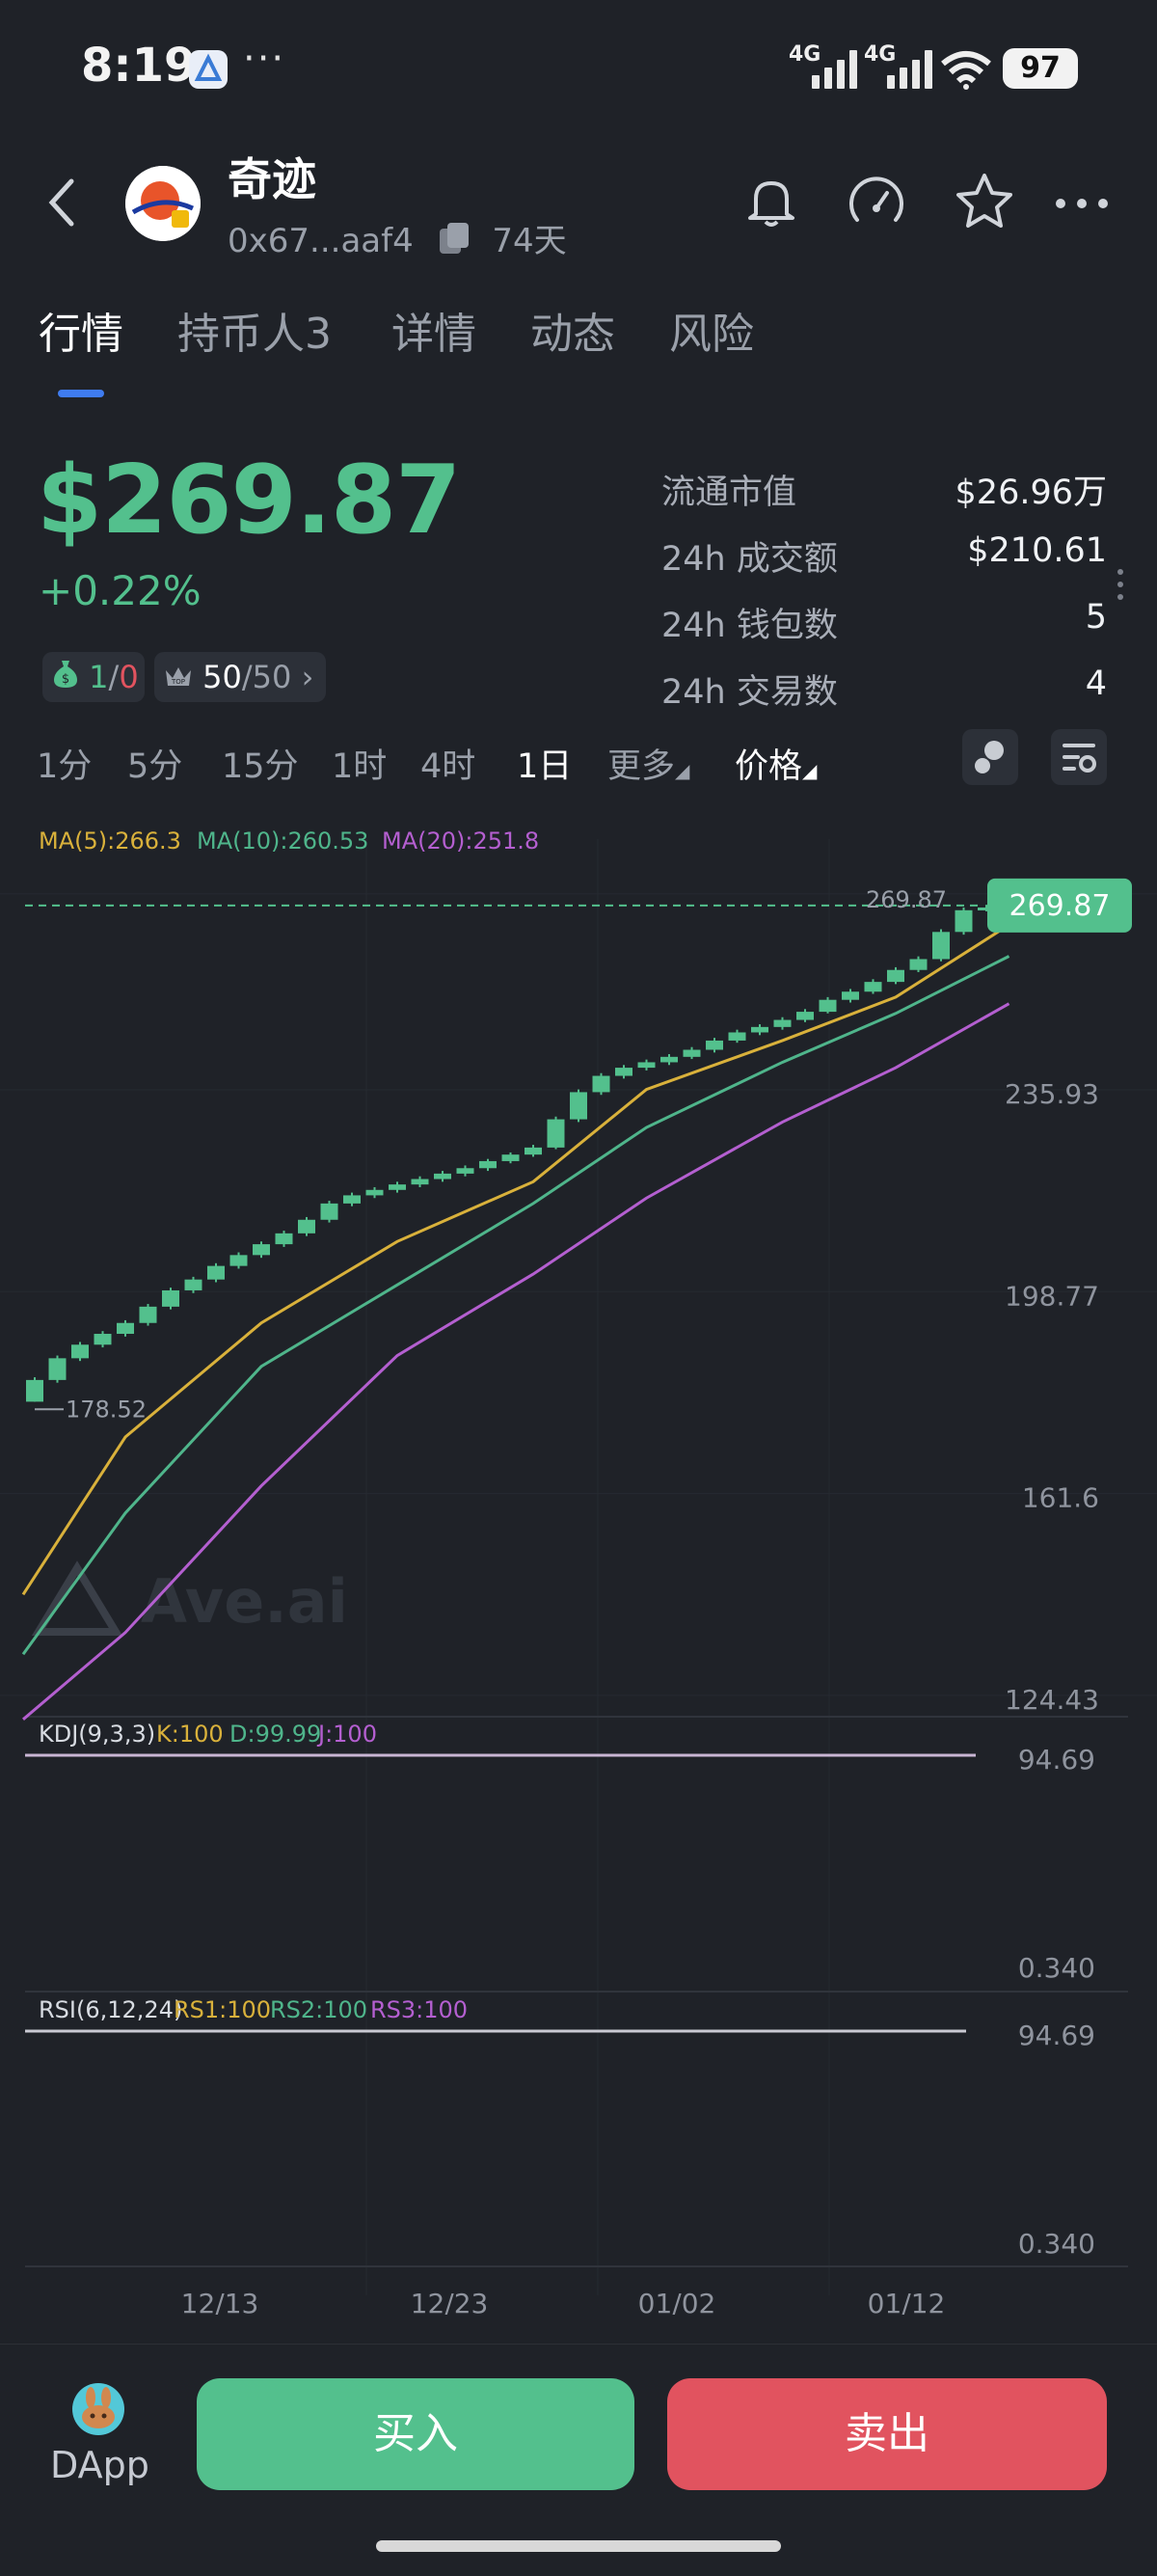  I want to click on sell-button: 卖出, so click(887, 2434).